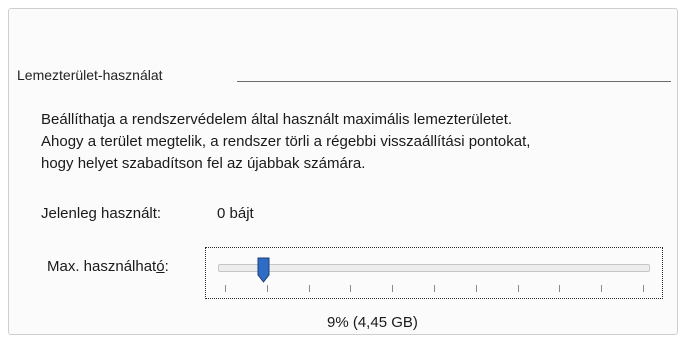 The image size is (688, 343). I want to click on max-usage-label: Max. használható:, so click(108, 266).